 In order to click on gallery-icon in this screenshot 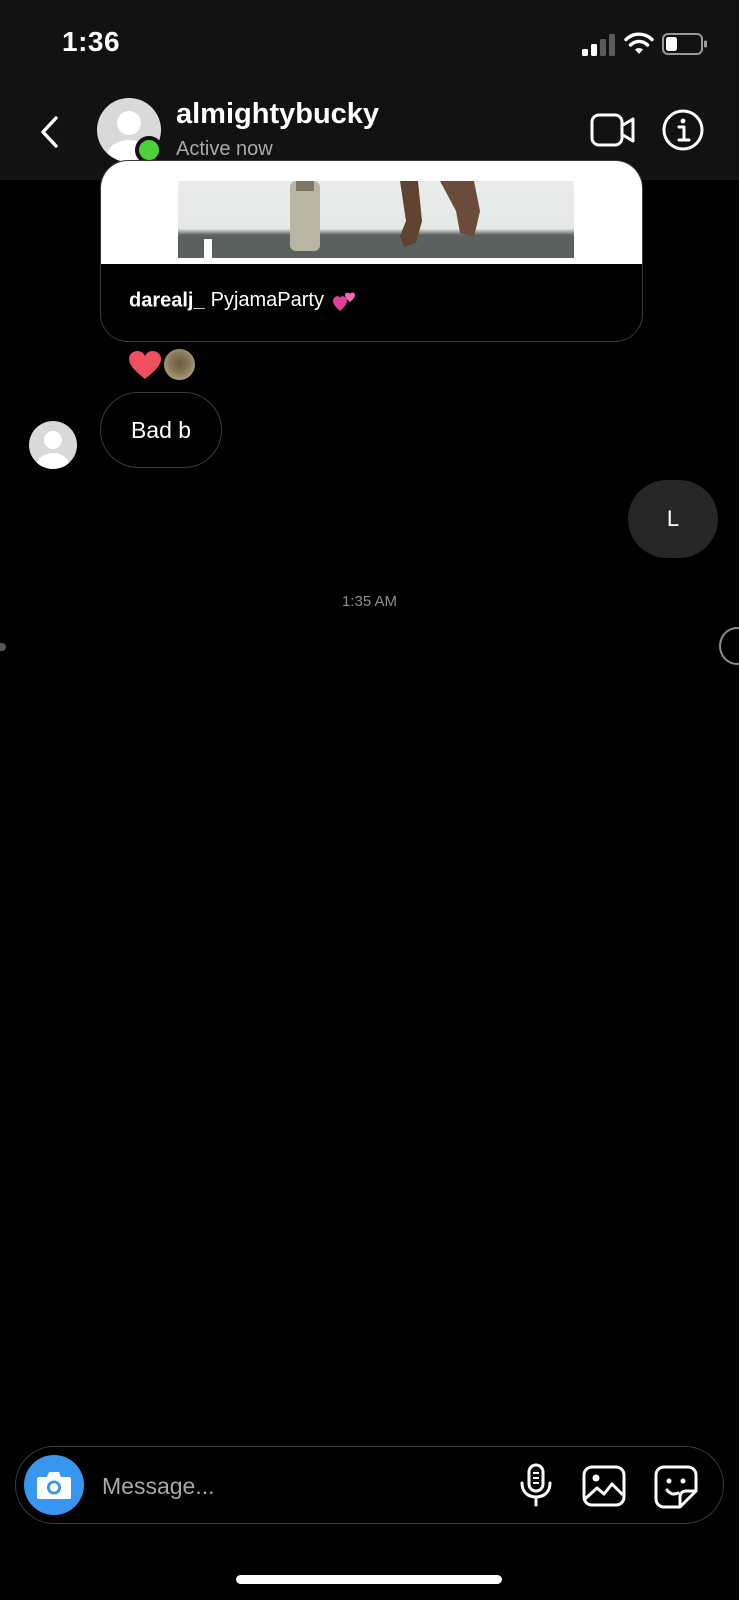, I will do `click(604, 1486)`.